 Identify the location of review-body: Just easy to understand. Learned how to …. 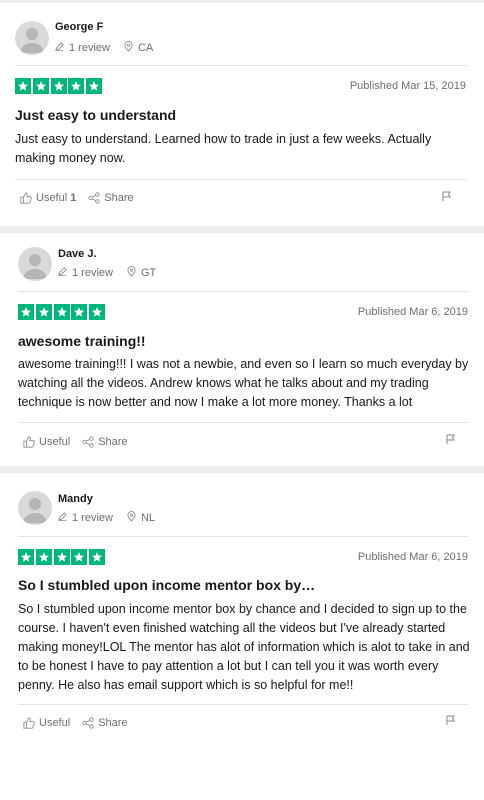
(223, 148).